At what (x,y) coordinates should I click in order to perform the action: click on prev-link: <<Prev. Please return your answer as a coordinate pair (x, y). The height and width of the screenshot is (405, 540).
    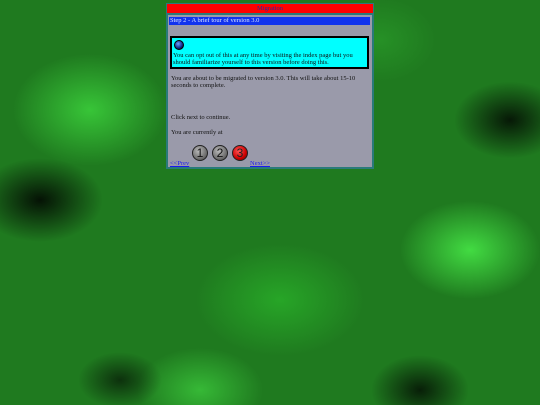
    Looking at the image, I should click on (179, 163).